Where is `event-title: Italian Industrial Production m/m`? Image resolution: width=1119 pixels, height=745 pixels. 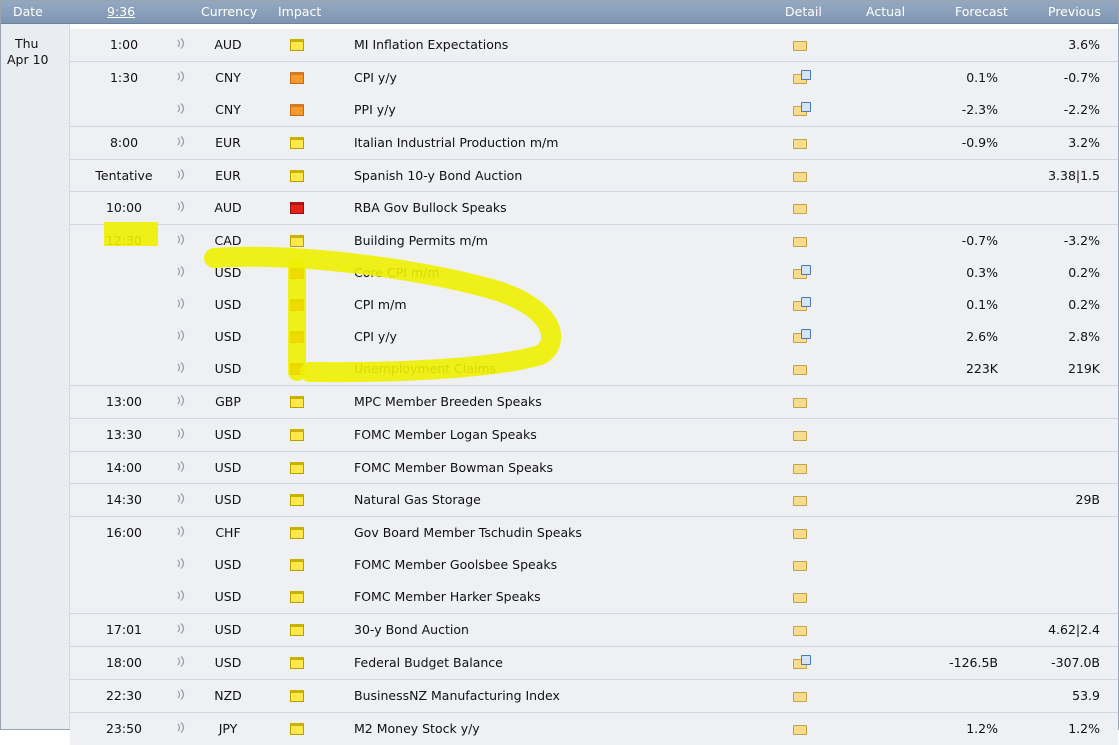
event-title: Italian Industrial Production m/m is located at coordinates (456, 142).